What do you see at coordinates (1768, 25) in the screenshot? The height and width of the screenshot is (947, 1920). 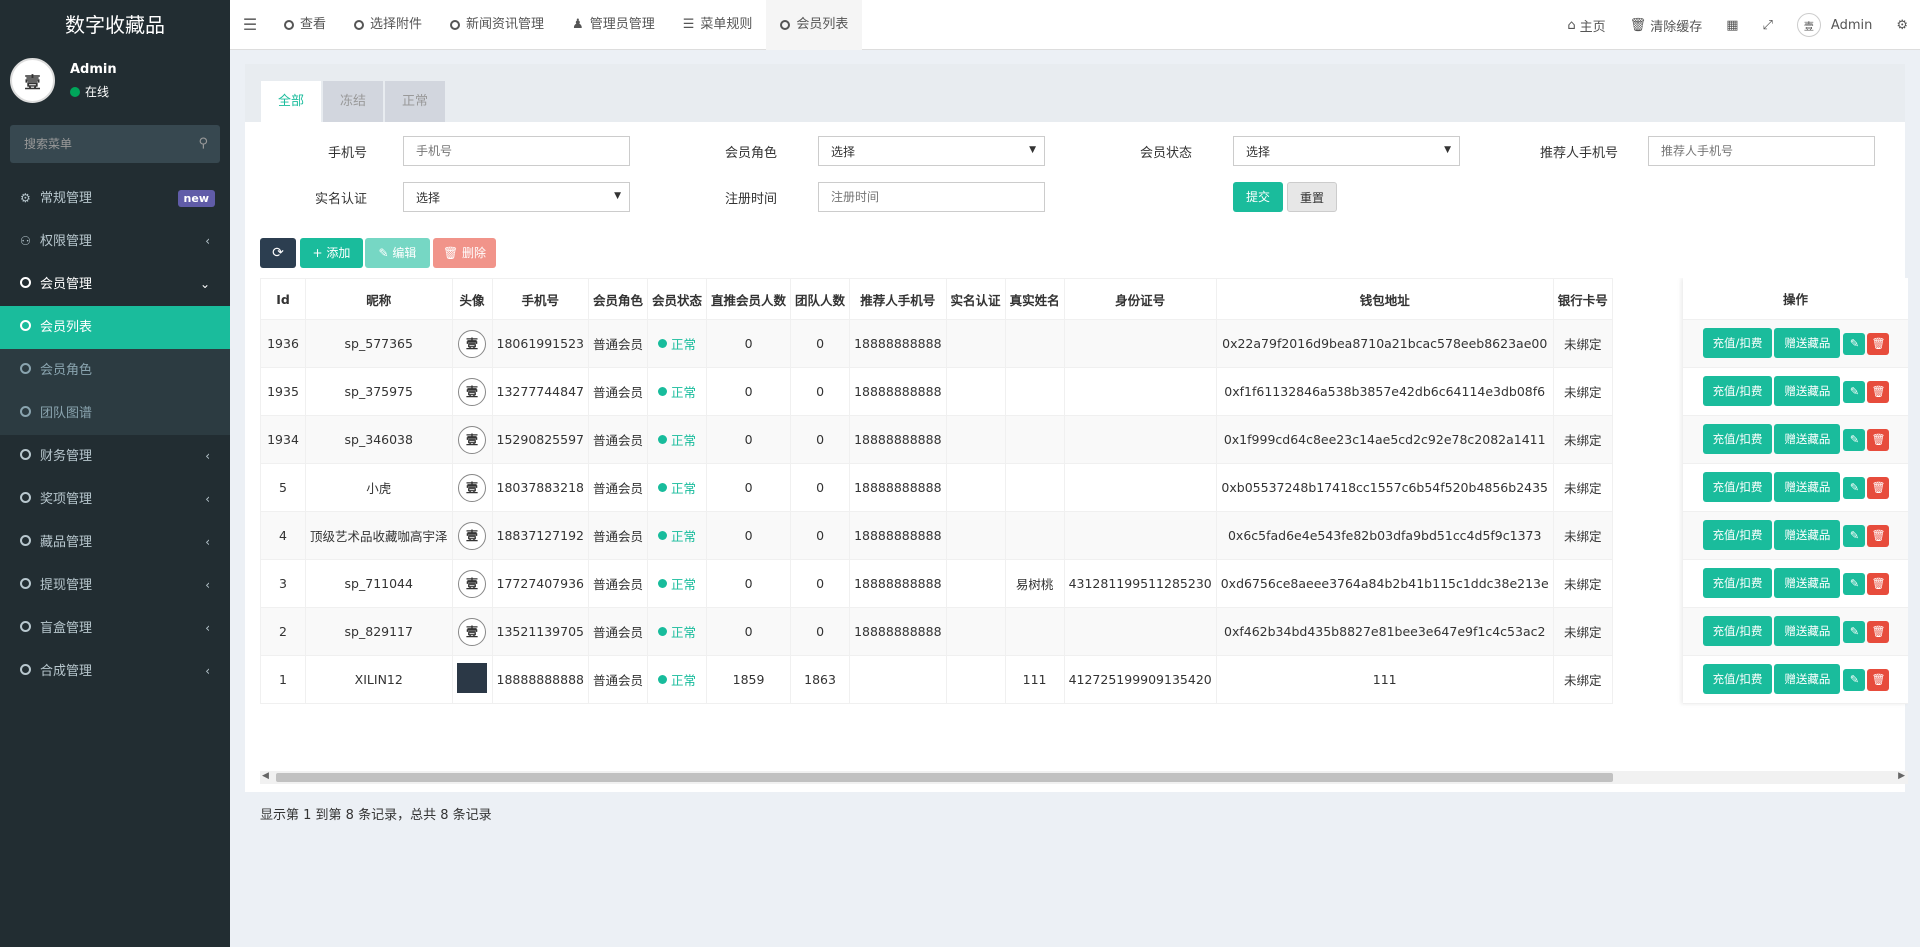 I see `fullscreen-icon: ⤢` at bounding box center [1768, 25].